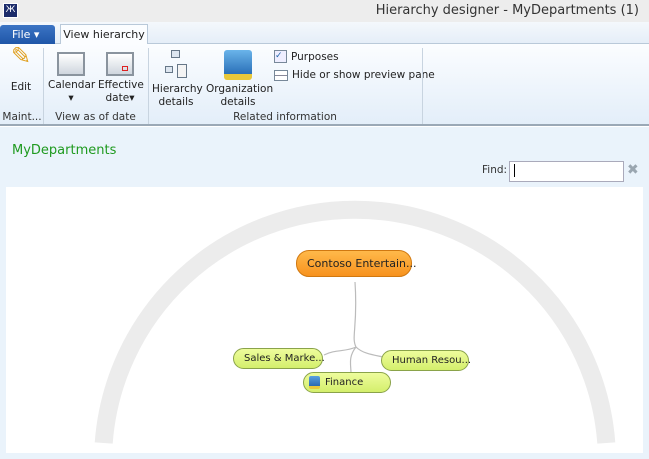 The height and width of the screenshot is (459, 649). What do you see at coordinates (285, 117) in the screenshot?
I see `group-related-label: Related information` at bounding box center [285, 117].